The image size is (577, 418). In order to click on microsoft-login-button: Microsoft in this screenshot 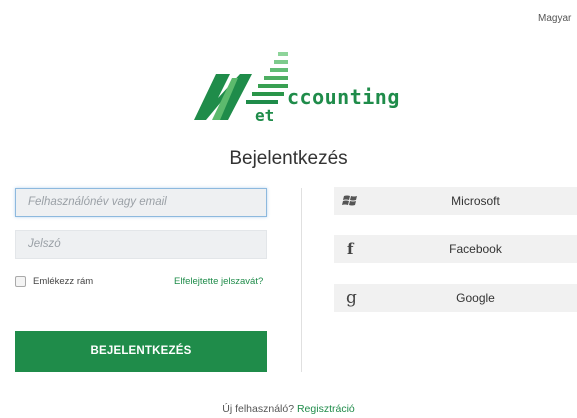, I will do `click(455, 201)`.